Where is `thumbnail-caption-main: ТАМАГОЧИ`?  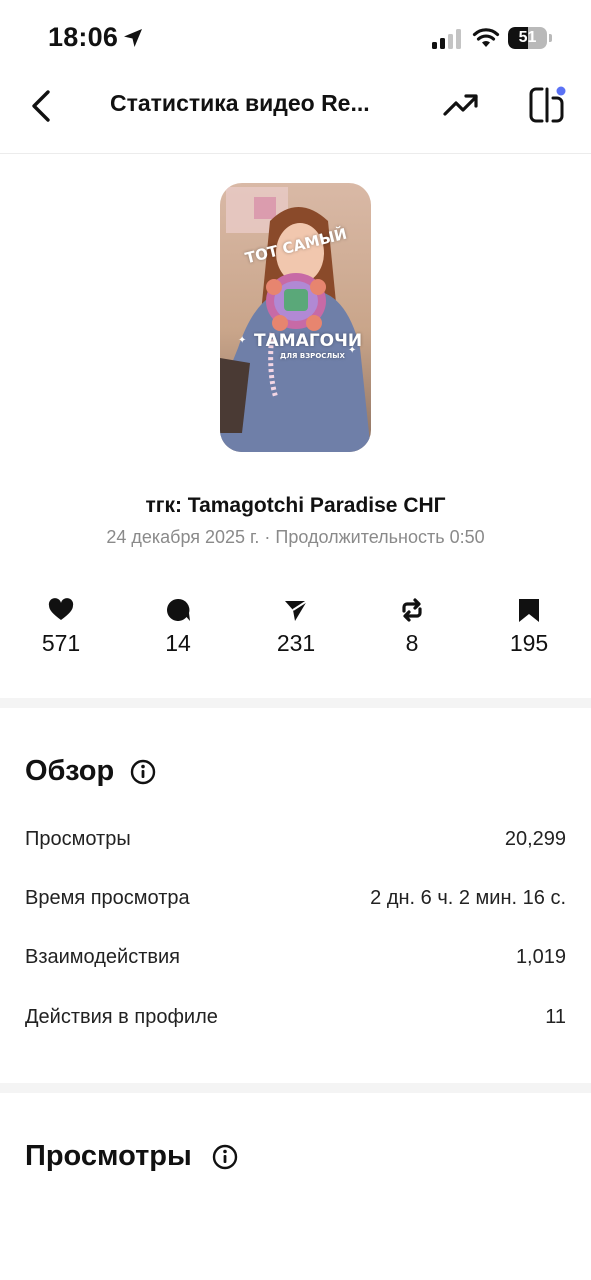 thumbnail-caption-main: ТАМАГОЧИ is located at coordinates (308, 341).